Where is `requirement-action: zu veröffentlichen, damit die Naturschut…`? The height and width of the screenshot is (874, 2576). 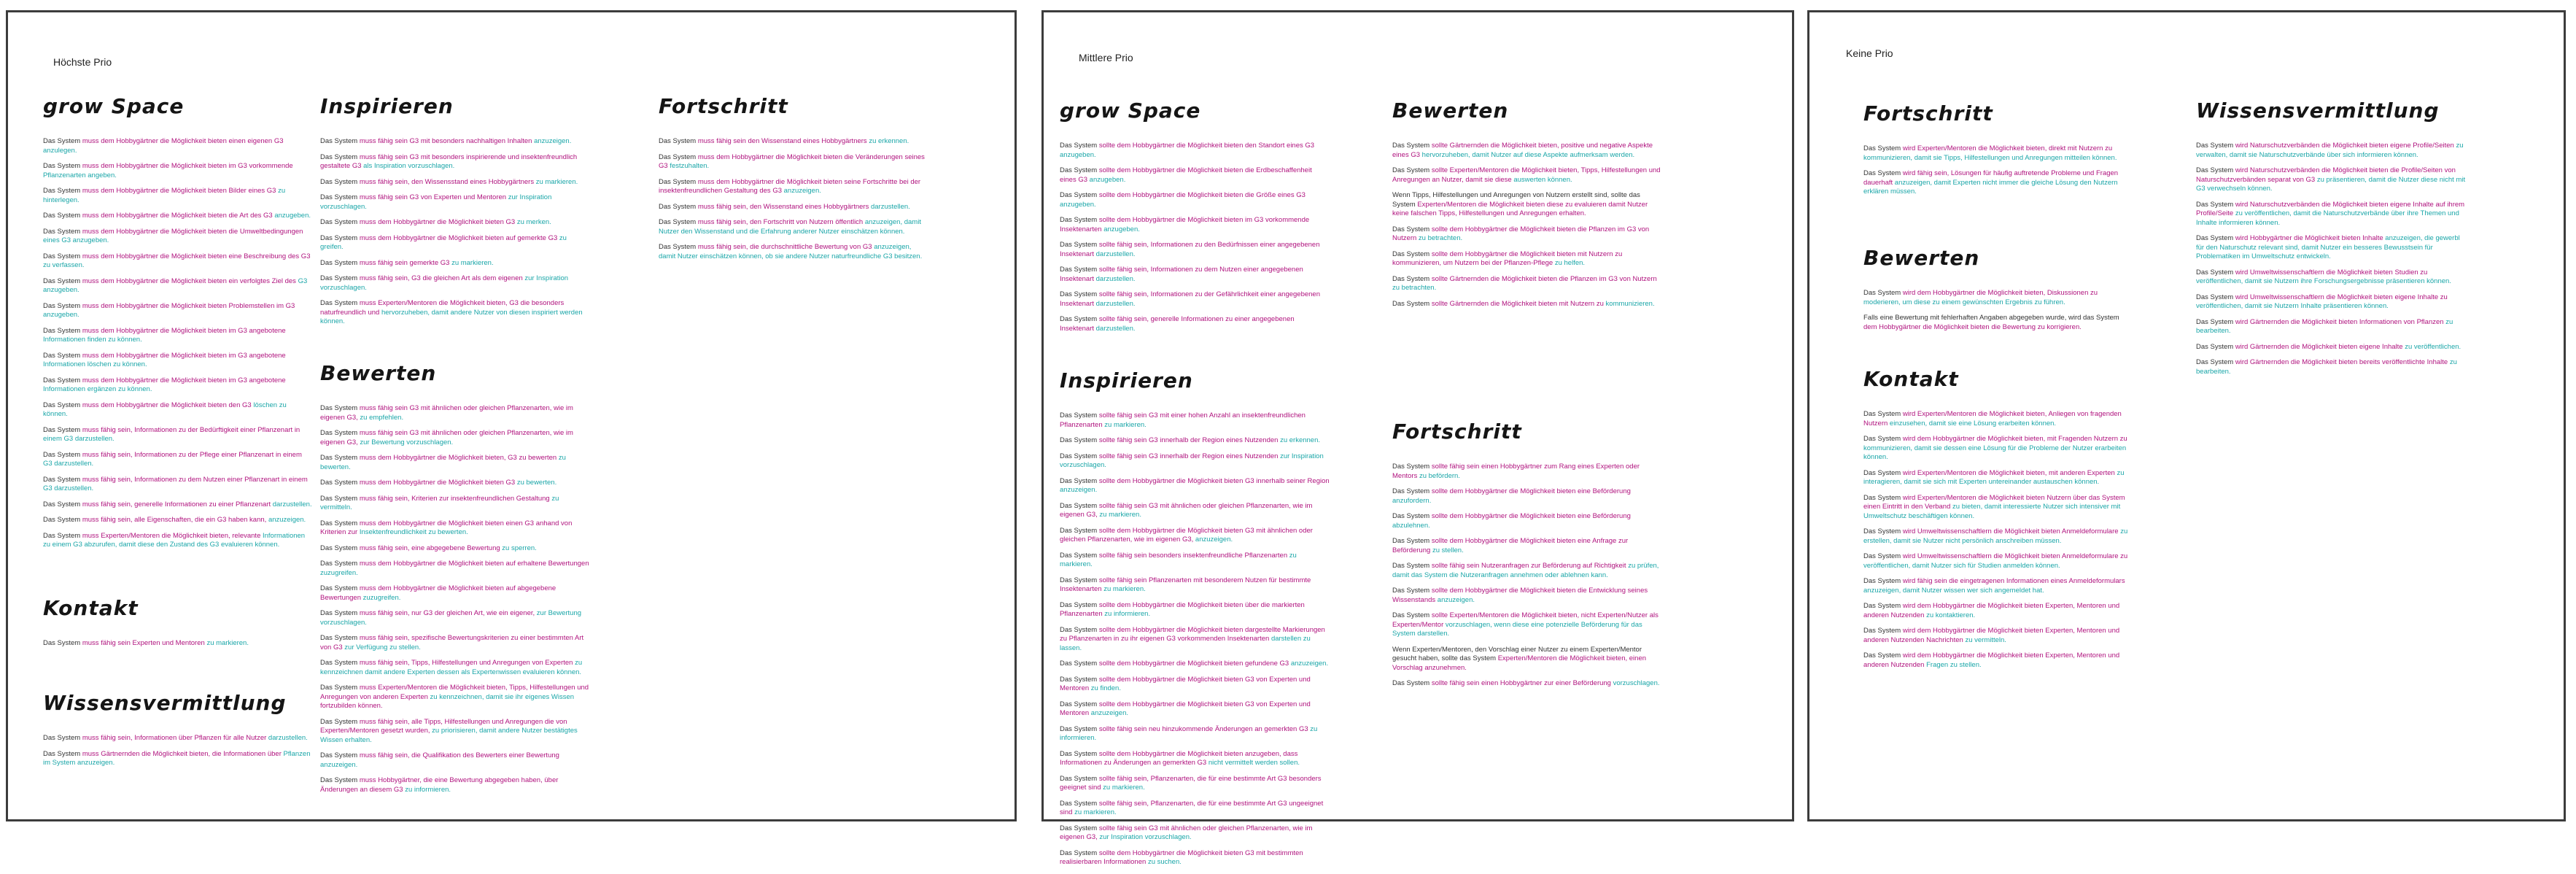
requirement-action: zu veröffentlichen, damit die Naturschut… is located at coordinates (2327, 218).